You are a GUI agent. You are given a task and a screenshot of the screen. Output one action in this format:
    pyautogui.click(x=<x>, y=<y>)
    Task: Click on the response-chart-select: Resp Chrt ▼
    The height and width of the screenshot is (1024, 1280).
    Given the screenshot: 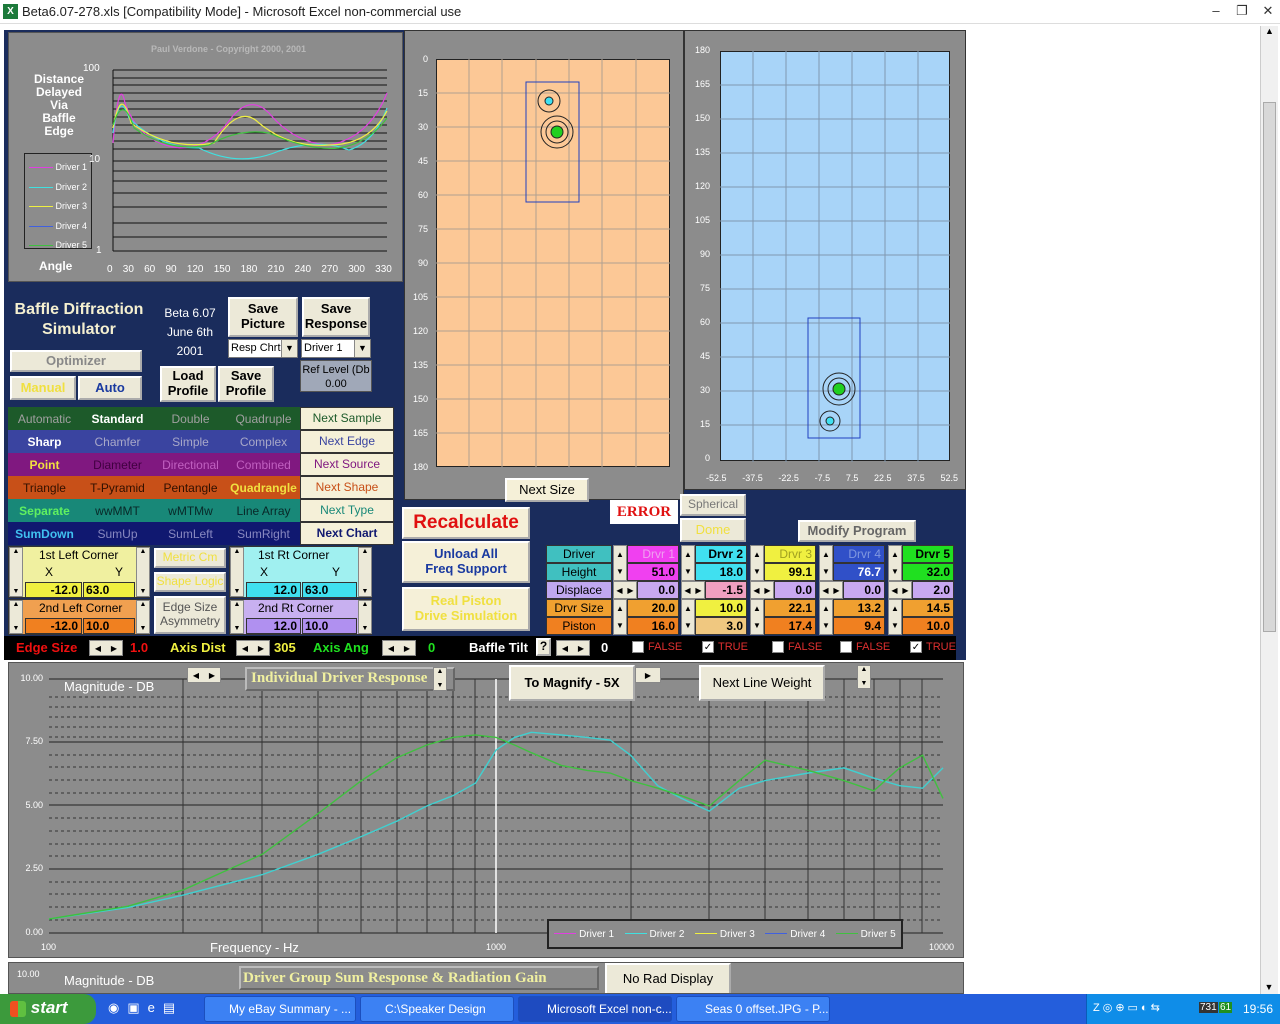 What is the action you would take?
    pyautogui.click(x=263, y=348)
    